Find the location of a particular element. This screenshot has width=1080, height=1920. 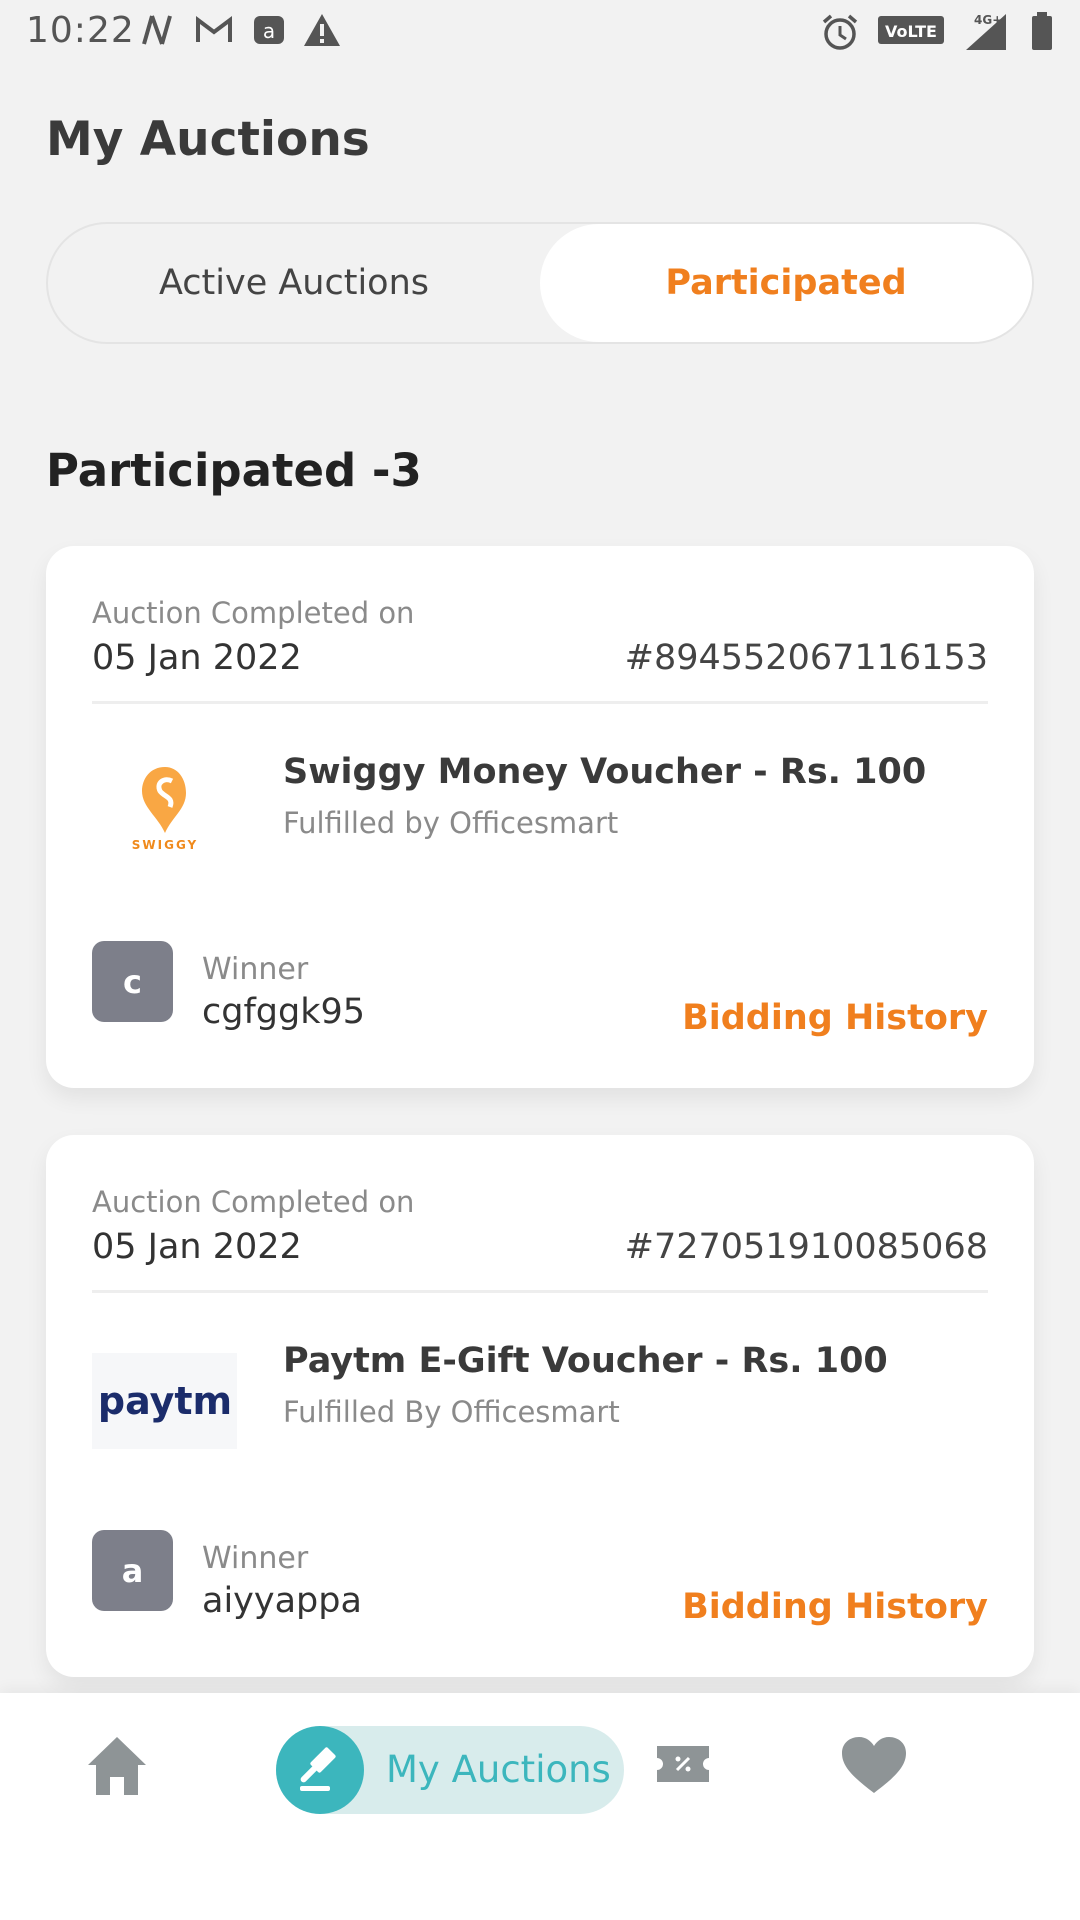

heart-icon is located at coordinates (874, 1765).